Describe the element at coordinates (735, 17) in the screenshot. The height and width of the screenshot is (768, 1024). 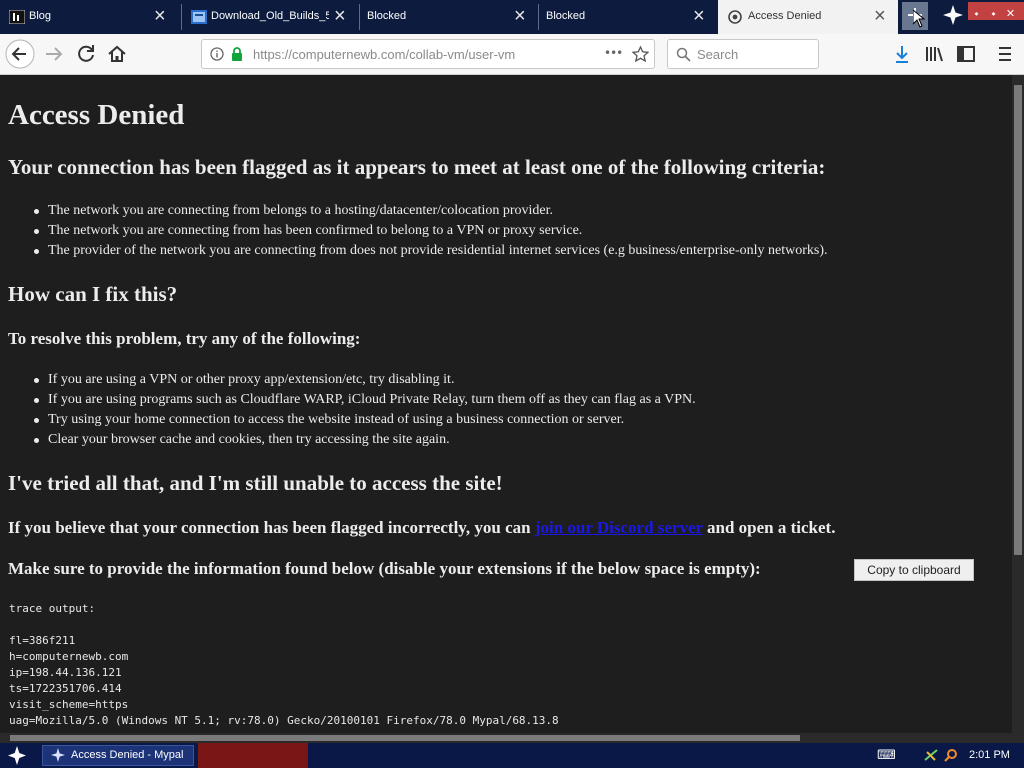
I see `cloud-favicon-icon` at that location.